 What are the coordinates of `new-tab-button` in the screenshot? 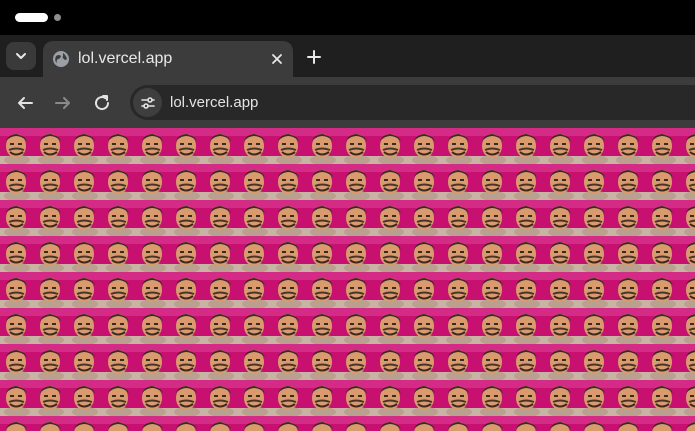 It's located at (314, 57).